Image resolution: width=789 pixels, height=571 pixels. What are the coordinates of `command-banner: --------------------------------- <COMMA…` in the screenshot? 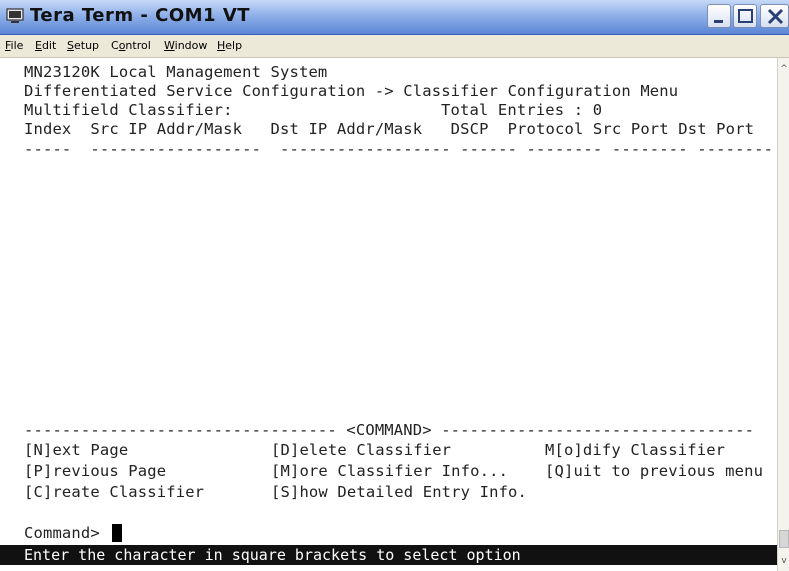 It's located at (389, 430).